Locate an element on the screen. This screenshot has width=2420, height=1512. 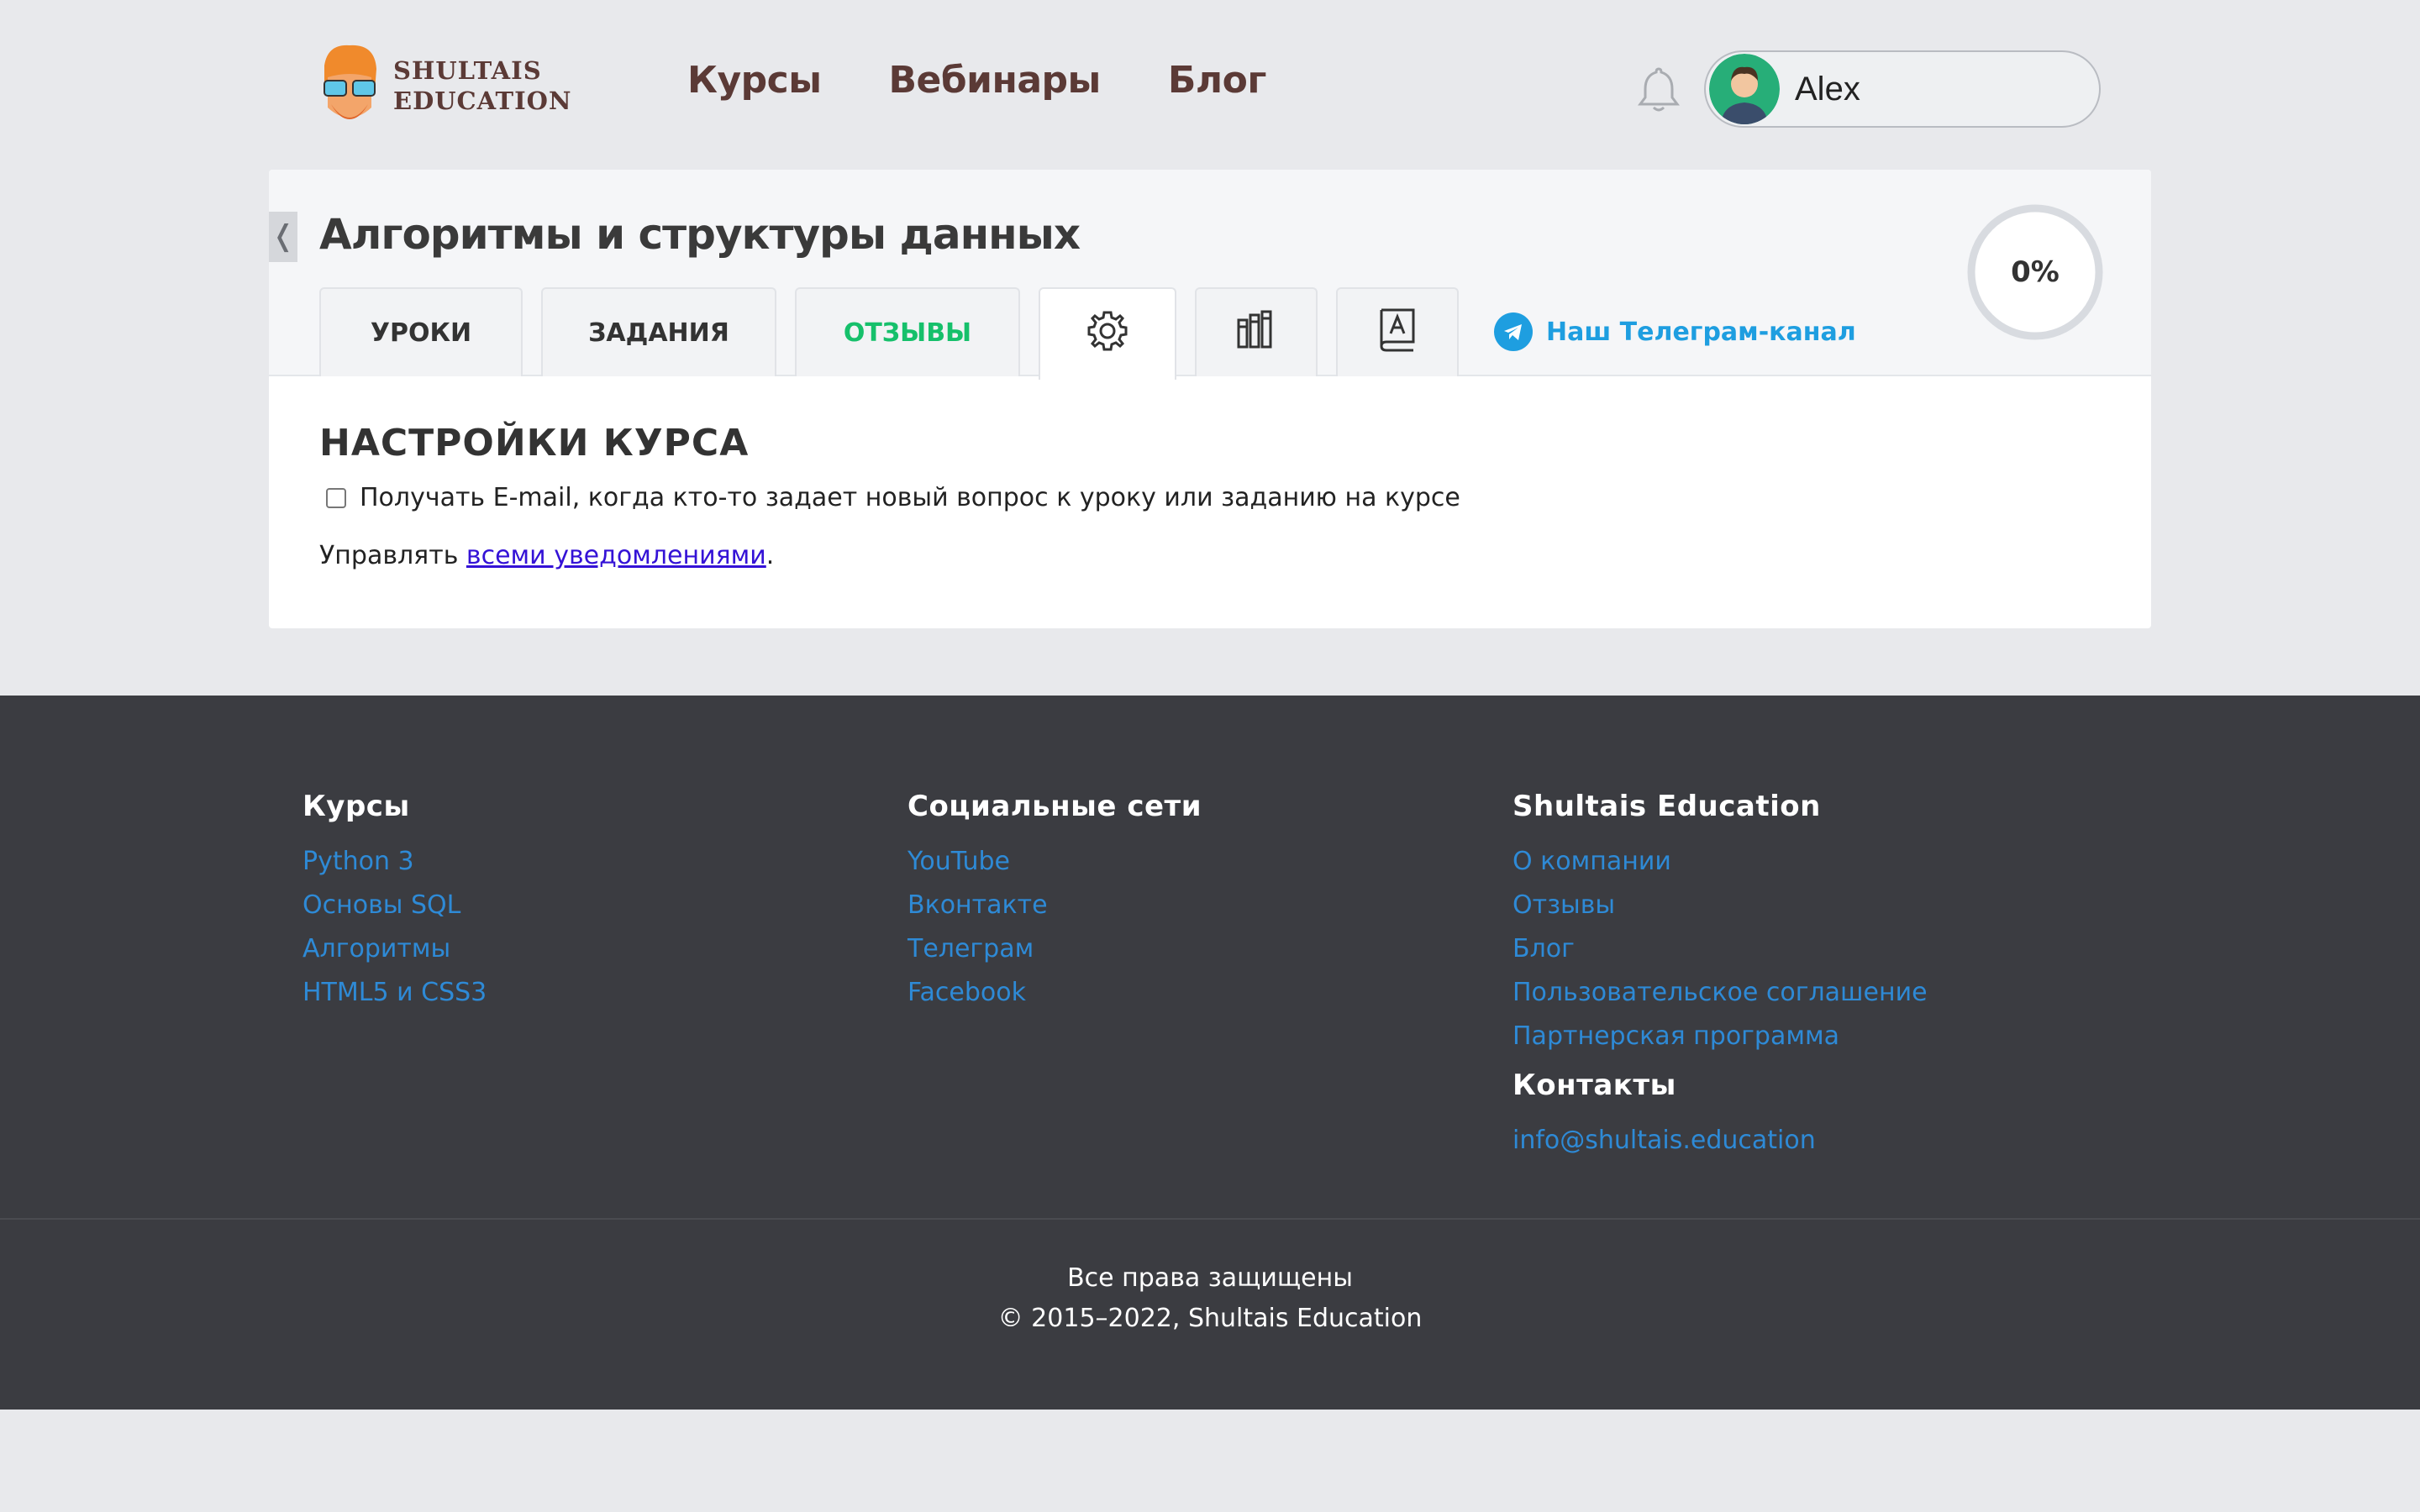
main-nav: Курсы Вебинары Блог is located at coordinates (976, 80).